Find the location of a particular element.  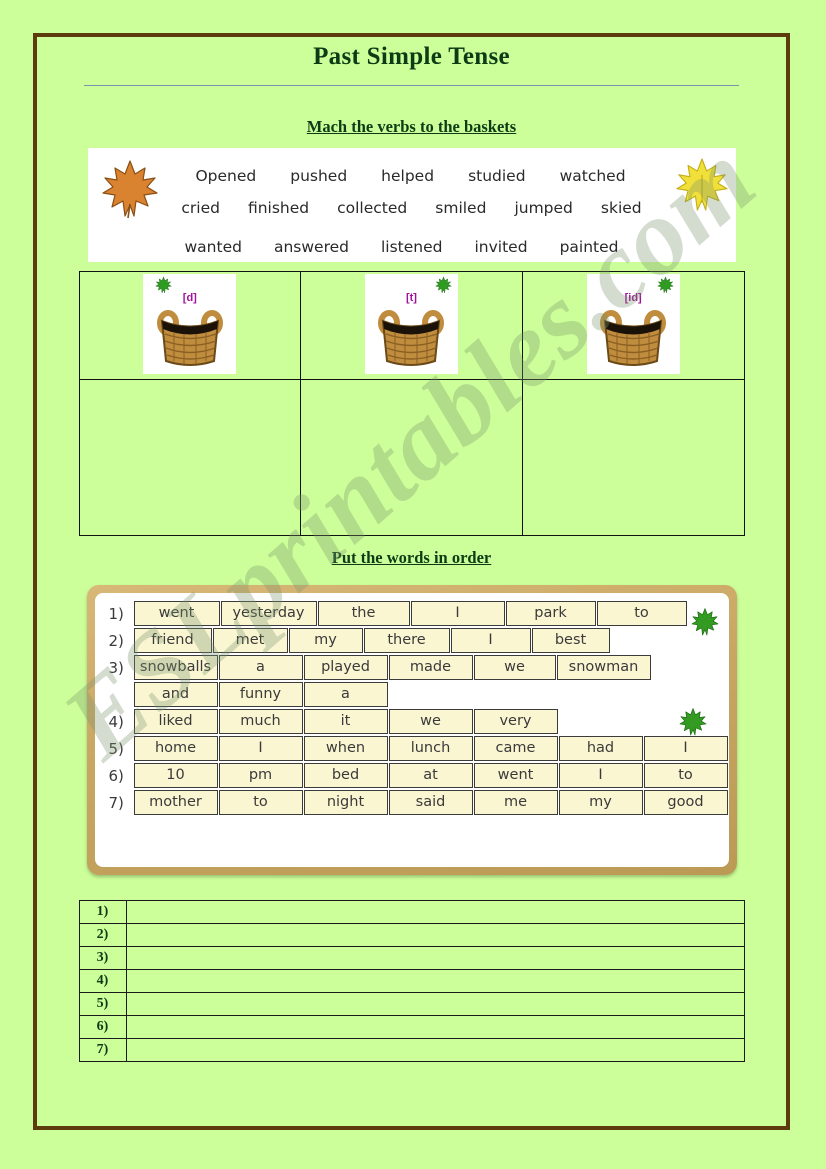

scramble-line-number: 7) is located at coordinates (116, 802).